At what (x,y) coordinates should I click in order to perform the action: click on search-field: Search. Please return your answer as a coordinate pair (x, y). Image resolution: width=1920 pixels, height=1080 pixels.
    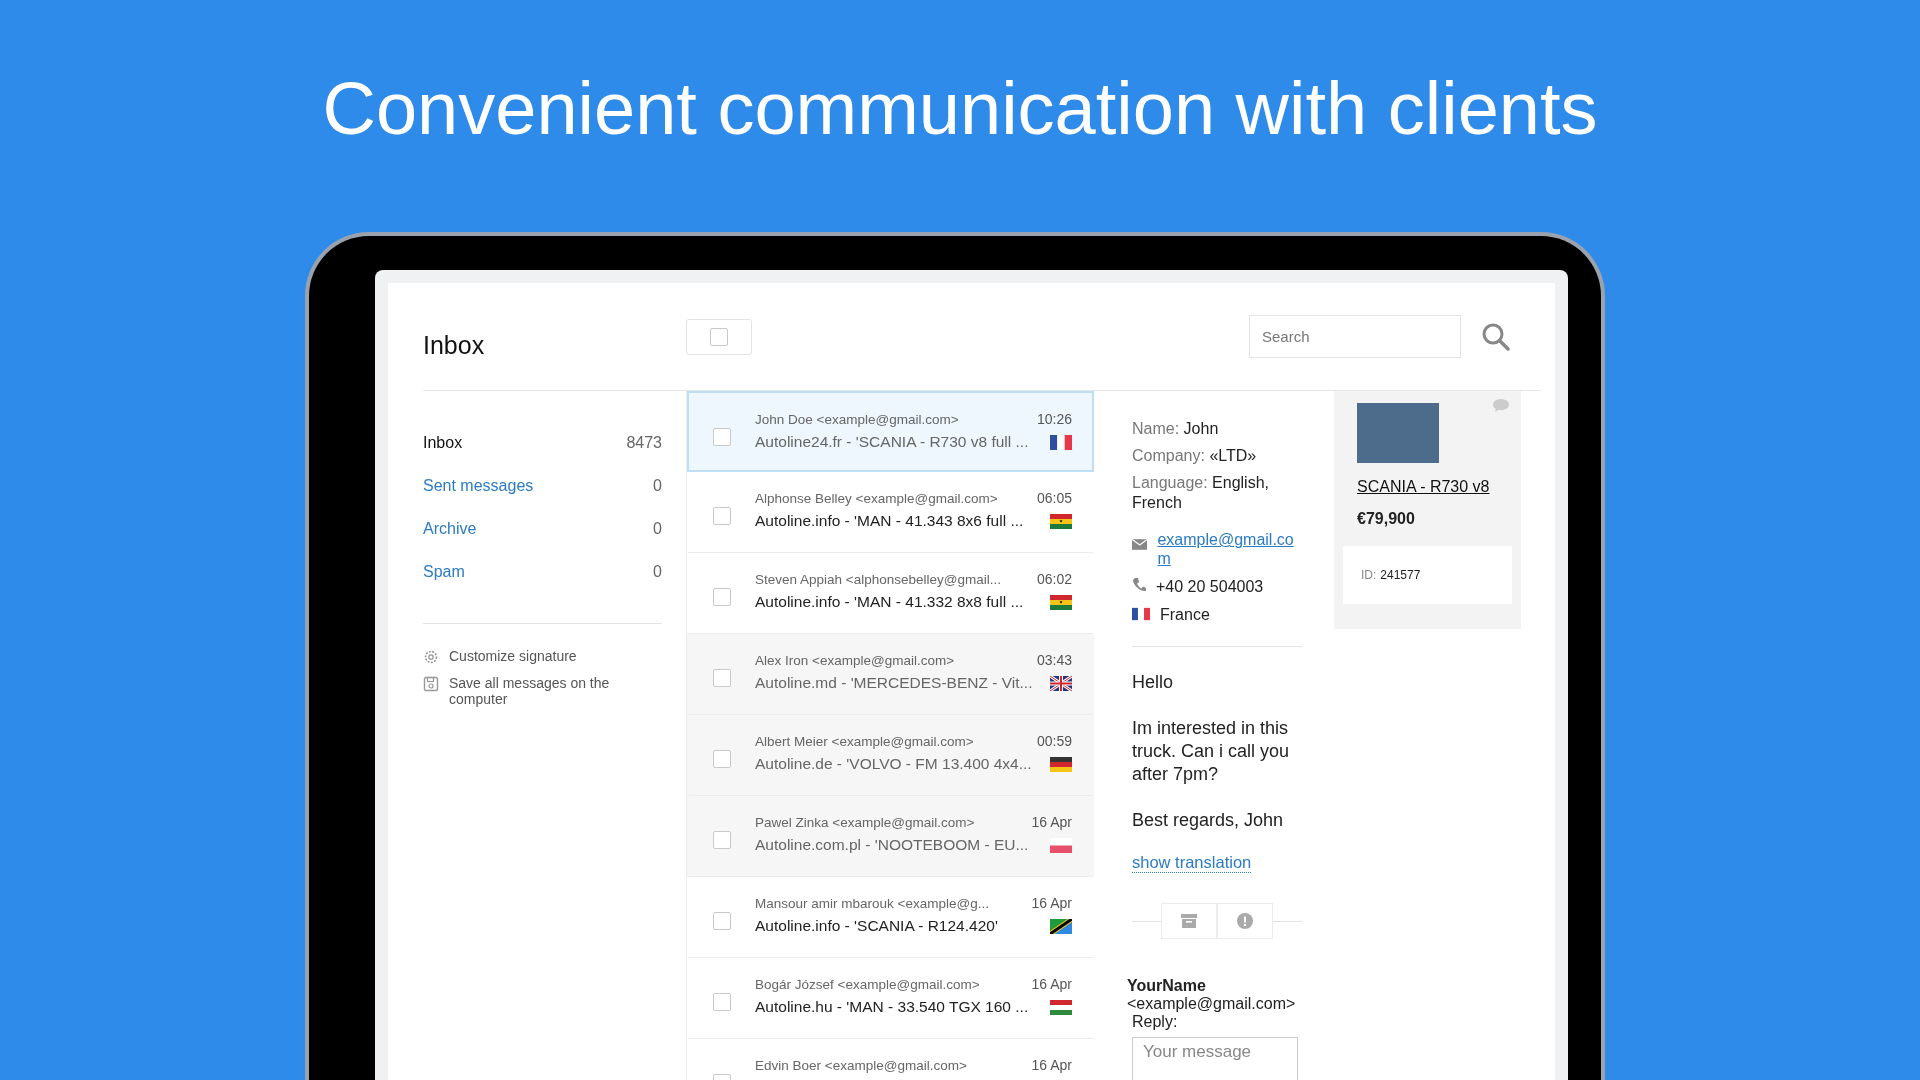
    Looking at the image, I should click on (1355, 336).